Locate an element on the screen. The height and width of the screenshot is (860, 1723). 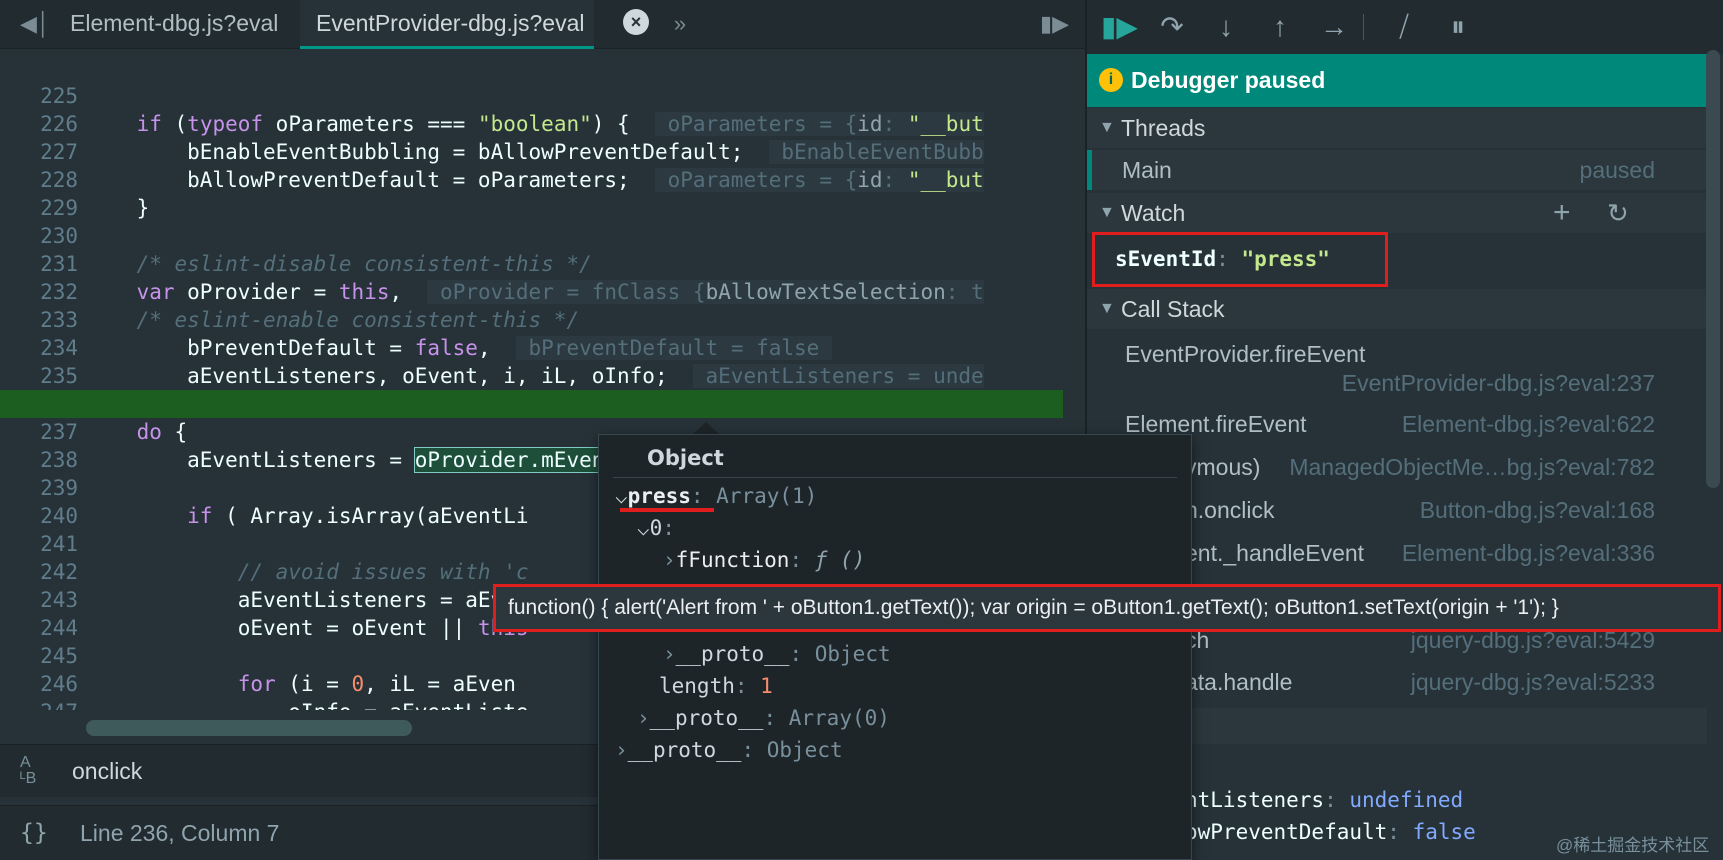
node-key: length is located at coordinates (697, 686).